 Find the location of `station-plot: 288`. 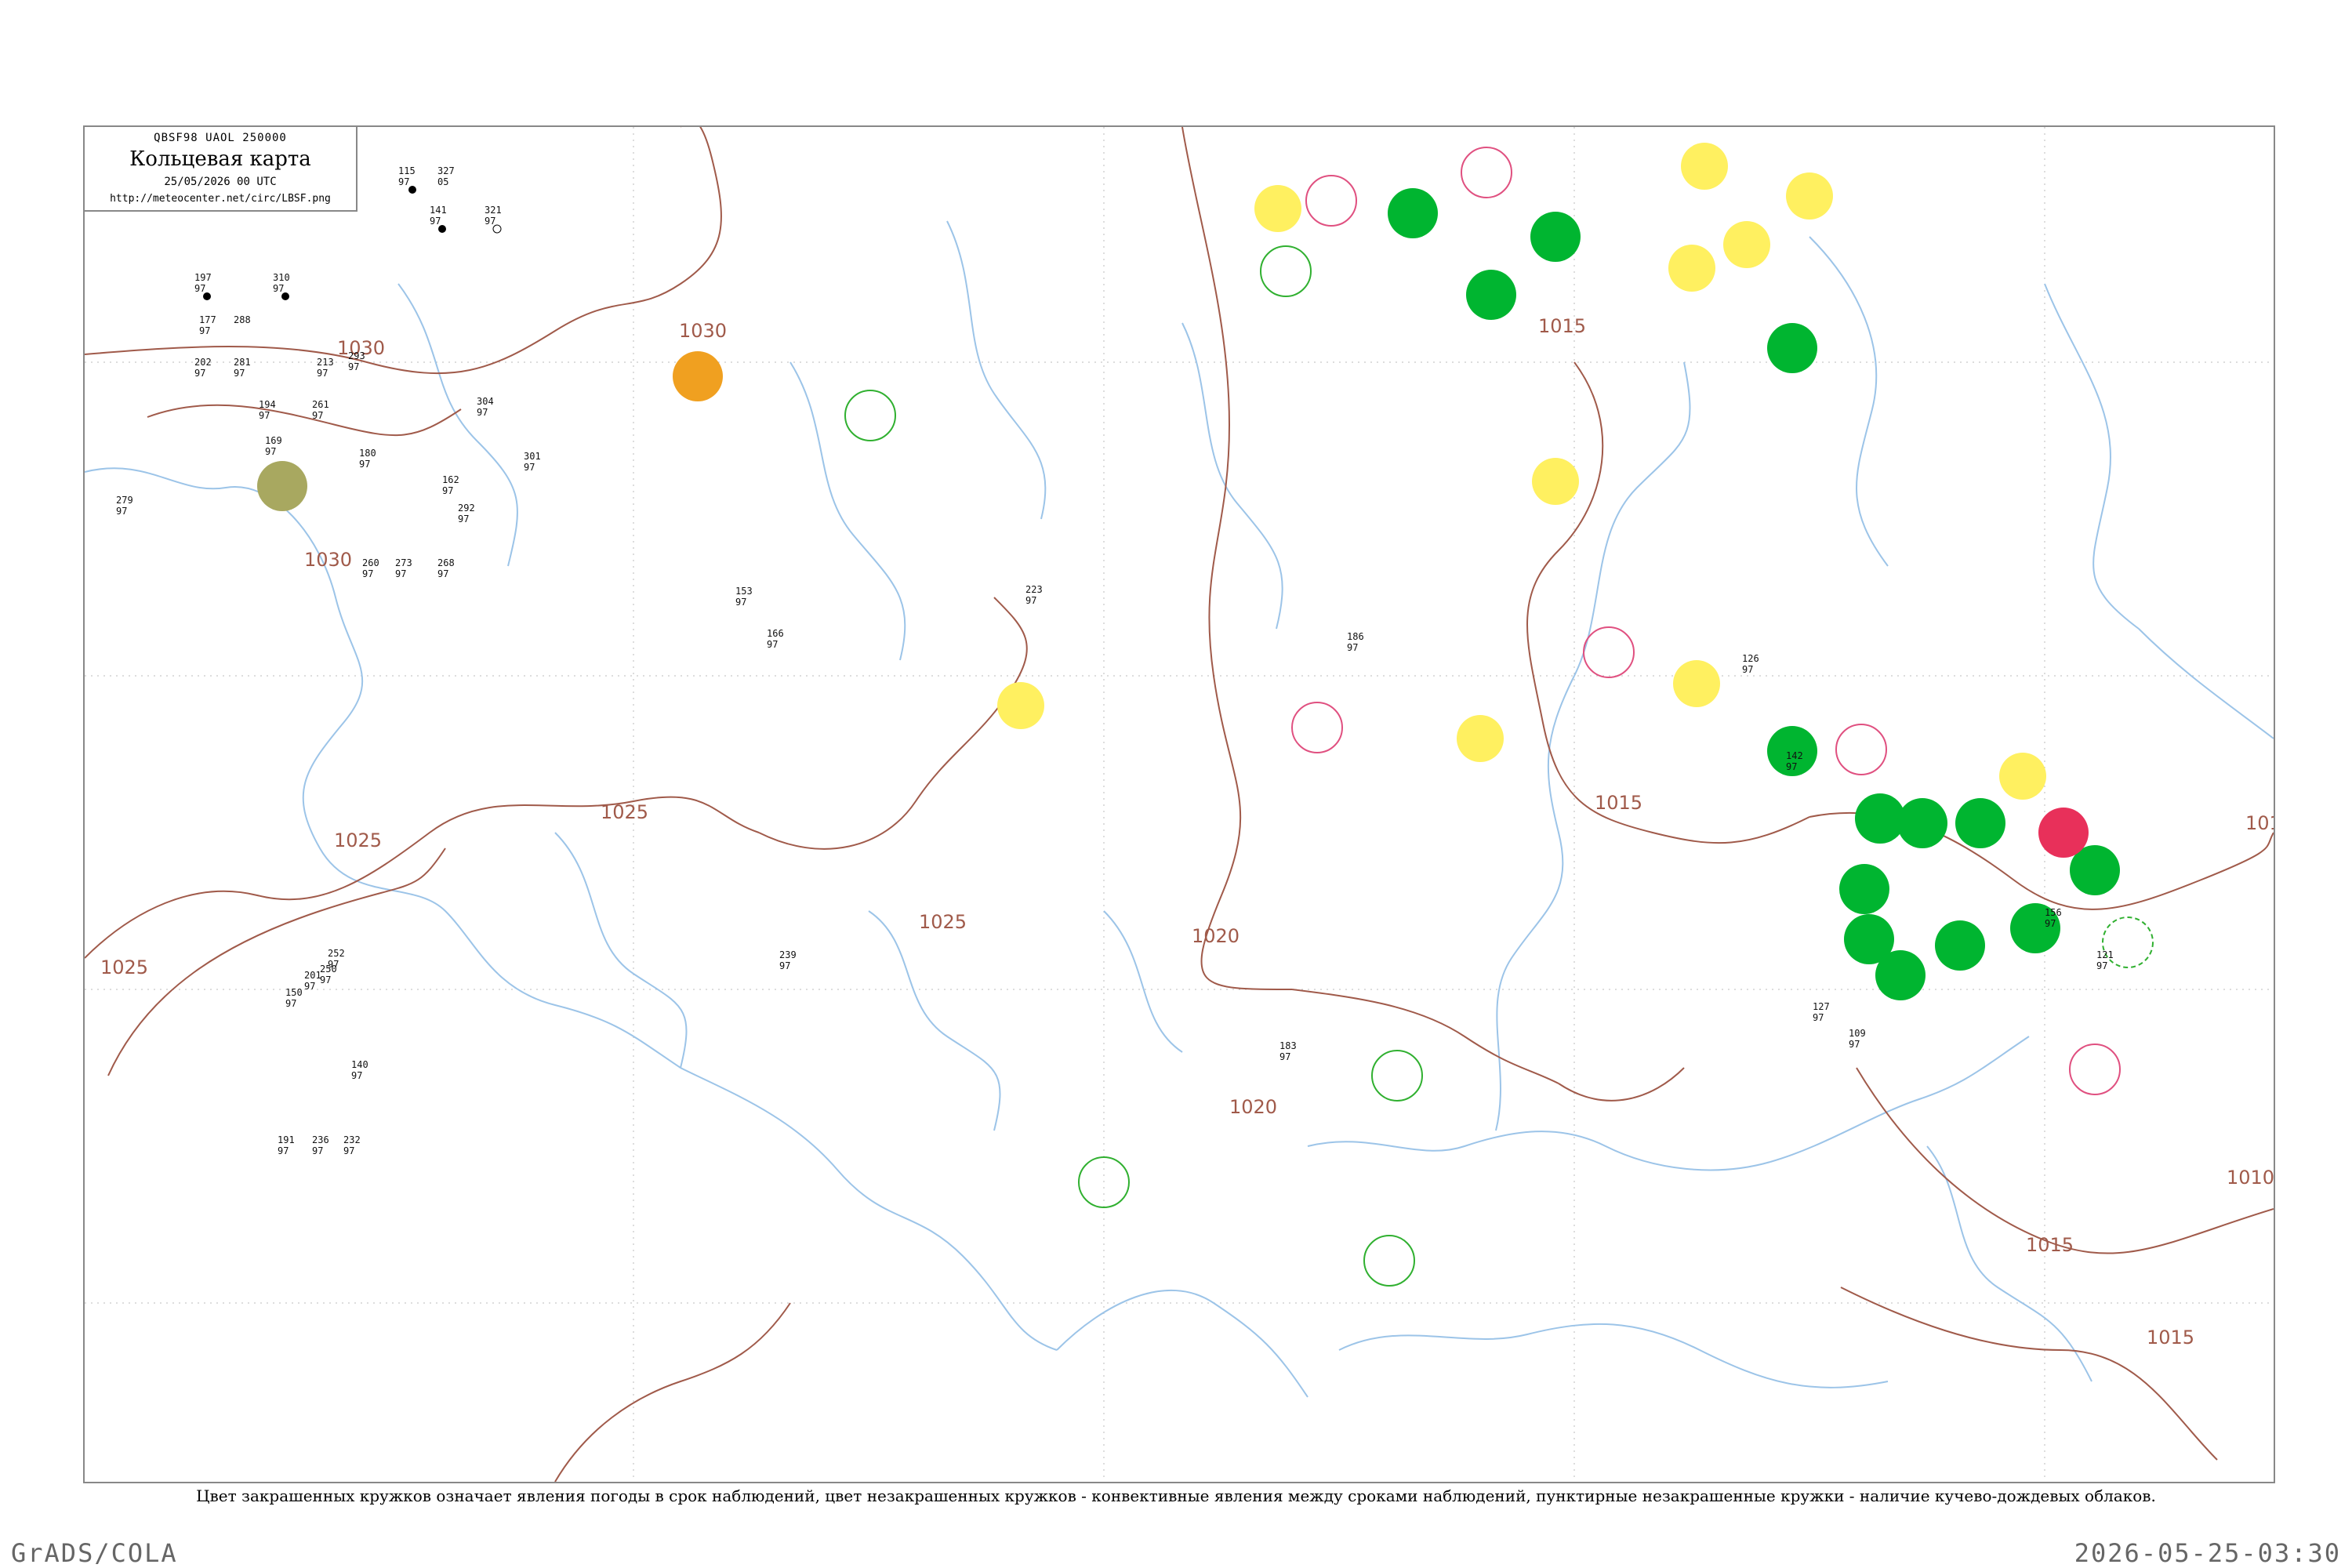

station-plot: 288 is located at coordinates (242, 319).